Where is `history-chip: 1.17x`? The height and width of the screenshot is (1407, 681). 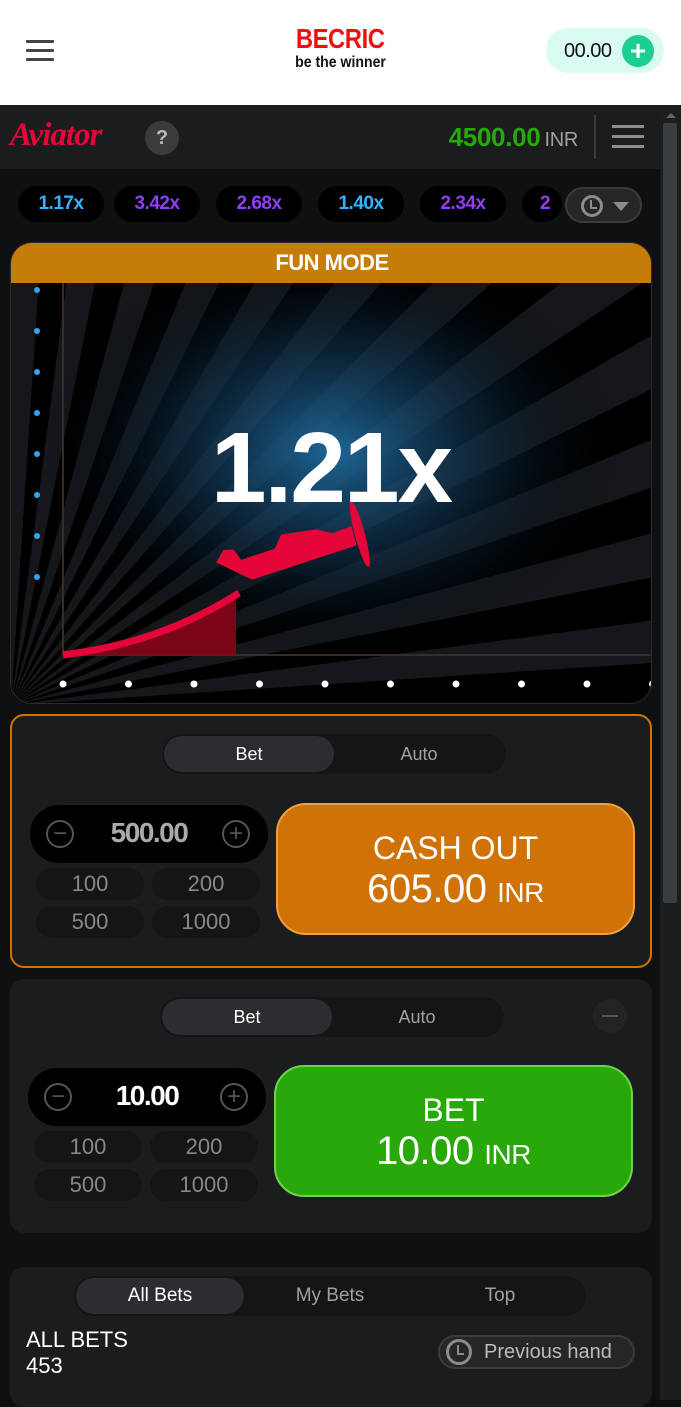 history-chip: 1.17x is located at coordinates (61, 204).